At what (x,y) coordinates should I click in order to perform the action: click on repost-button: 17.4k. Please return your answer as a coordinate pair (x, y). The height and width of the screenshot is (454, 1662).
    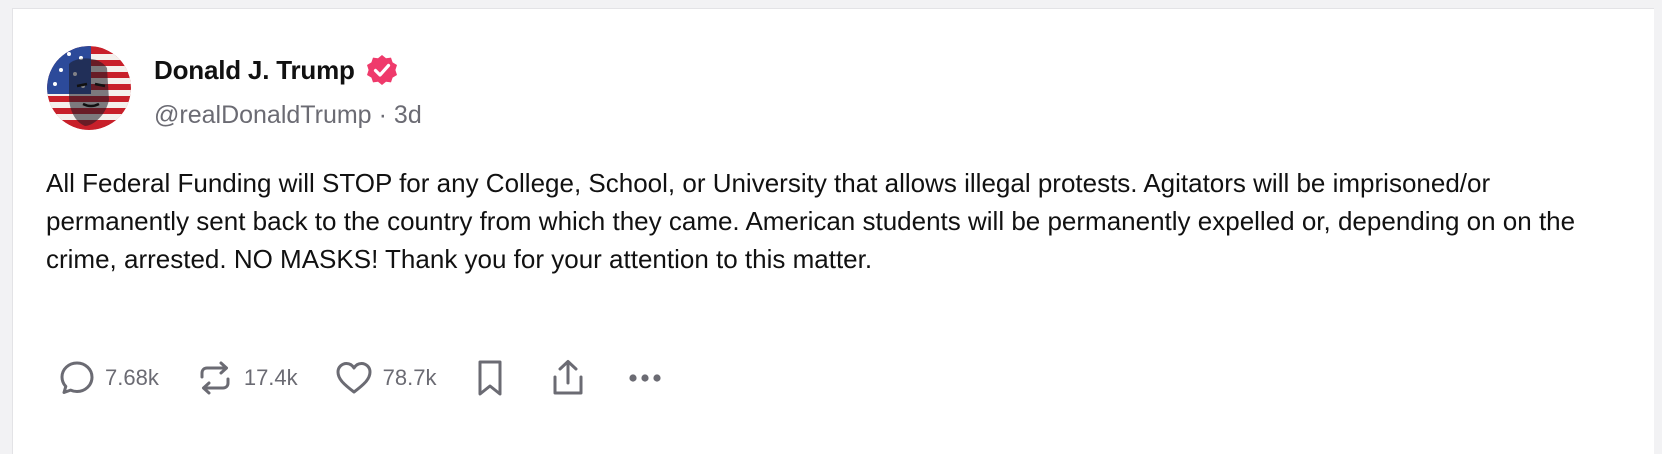
    Looking at the image, I should click on (246, 378).